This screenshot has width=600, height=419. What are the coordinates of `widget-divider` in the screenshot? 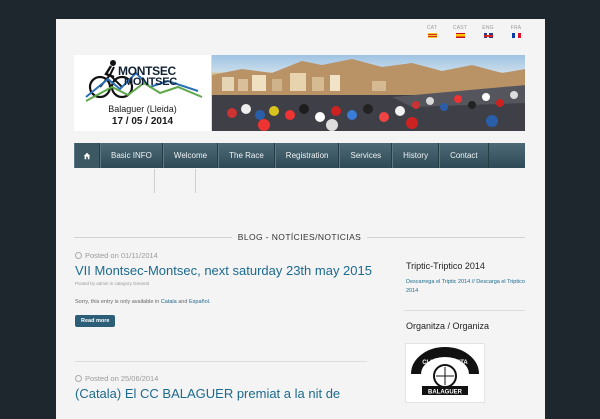 It's located at (464, 310).